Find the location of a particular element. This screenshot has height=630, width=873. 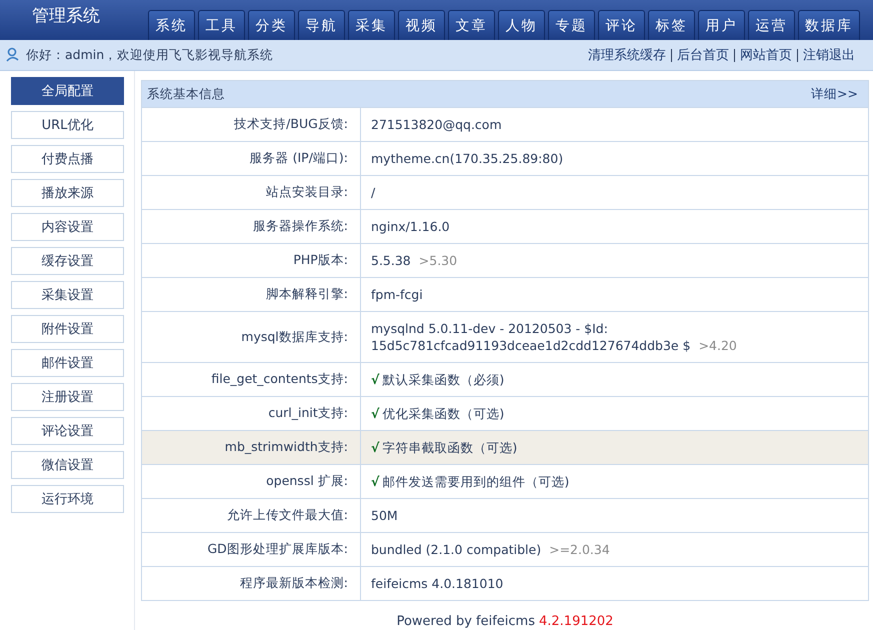

field-label: file_get_contents支持: is located at coordinates (279, 379).